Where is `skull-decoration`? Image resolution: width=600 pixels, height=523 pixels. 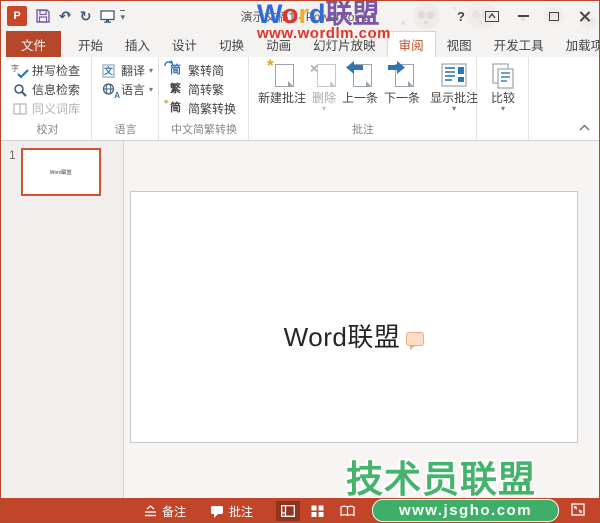
skull-decoration is located at coordinates (426, 16).